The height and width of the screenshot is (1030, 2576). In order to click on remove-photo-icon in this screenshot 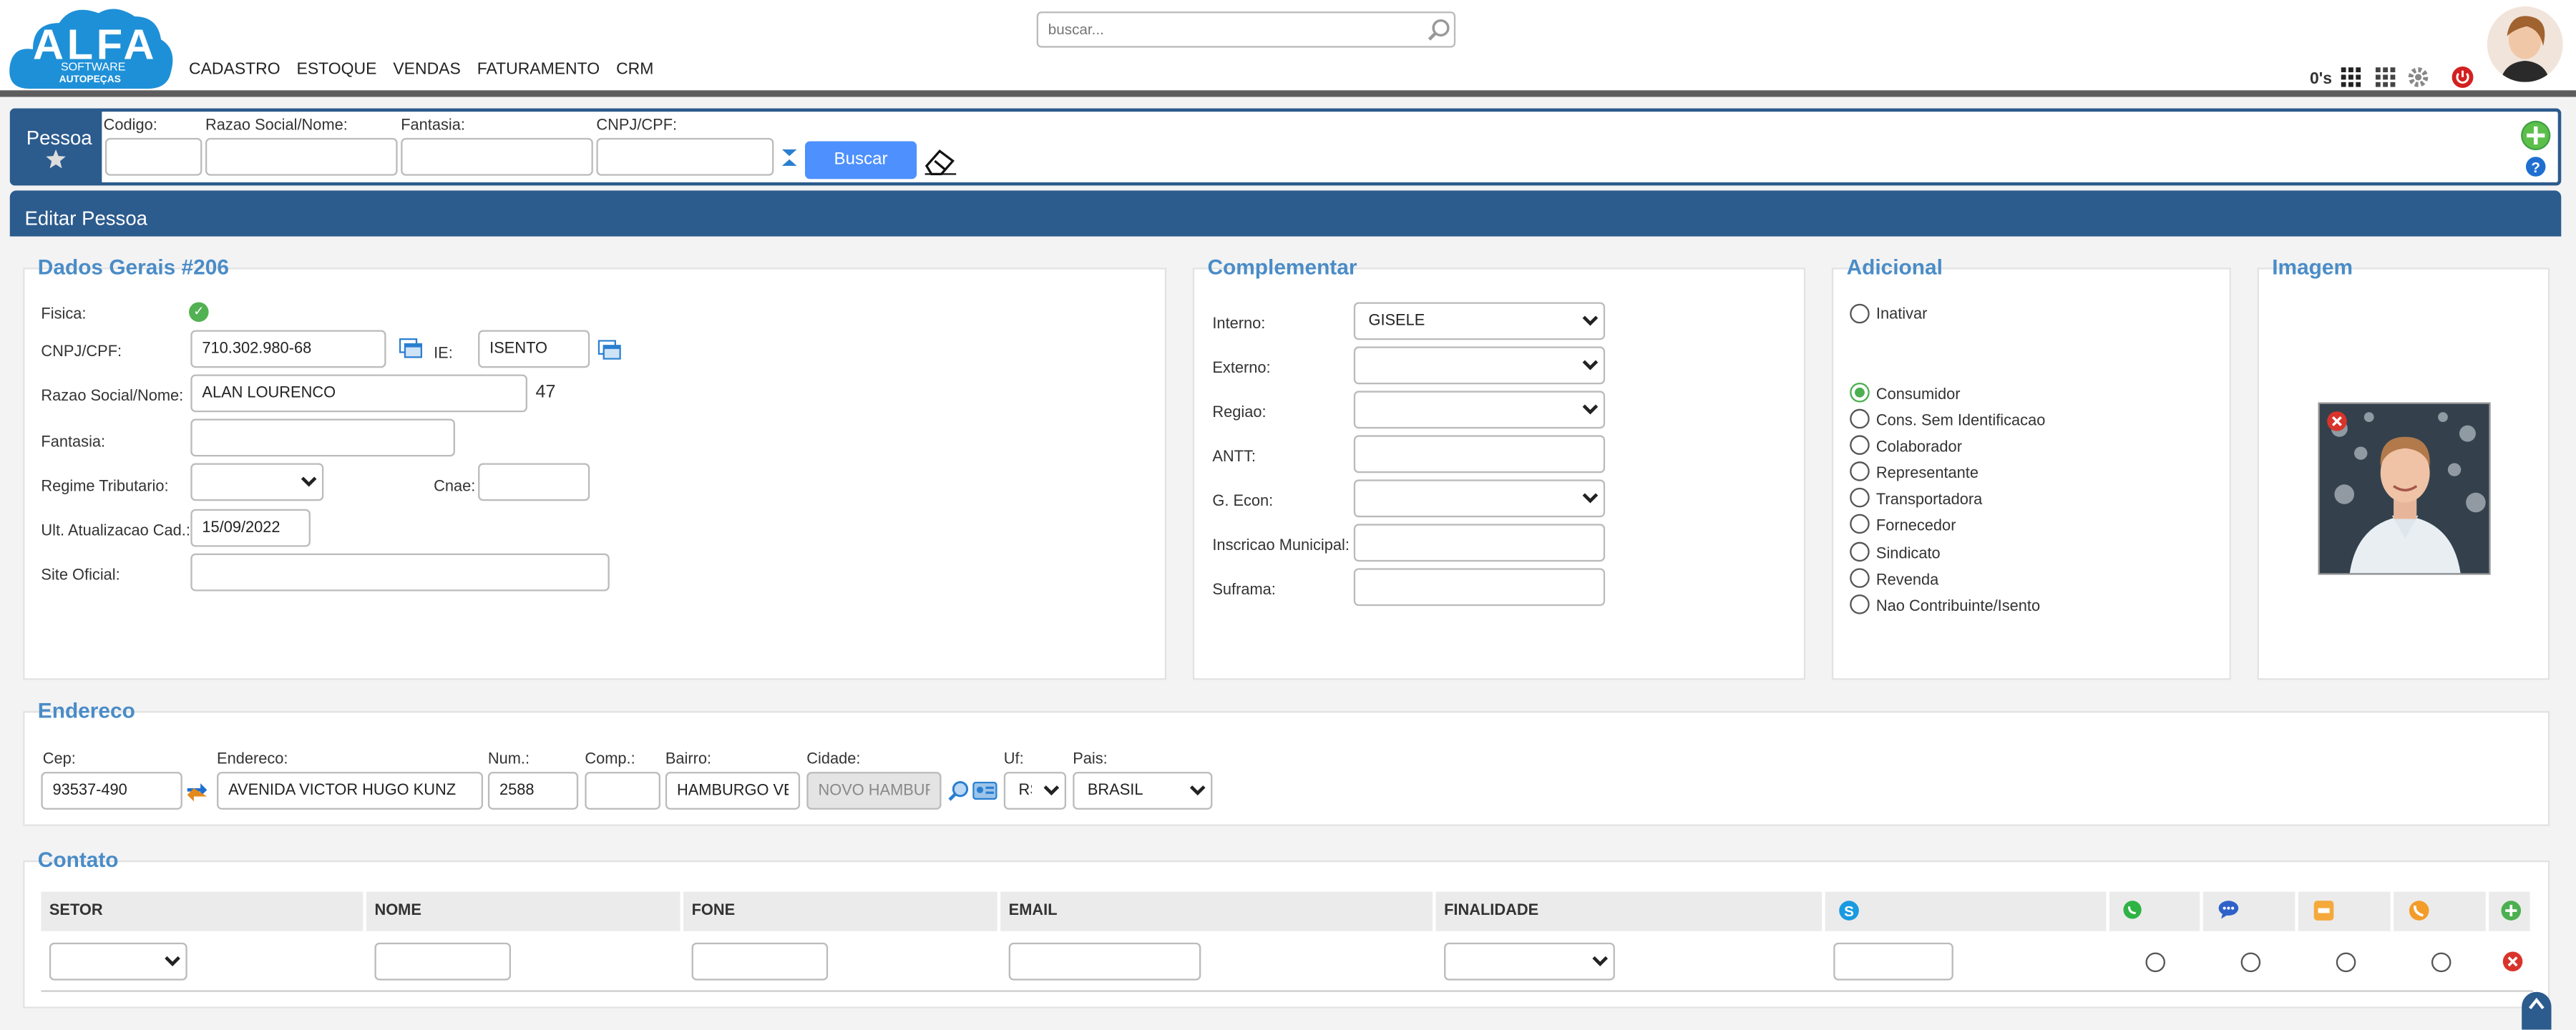, I will do `click(2337, 421)`.